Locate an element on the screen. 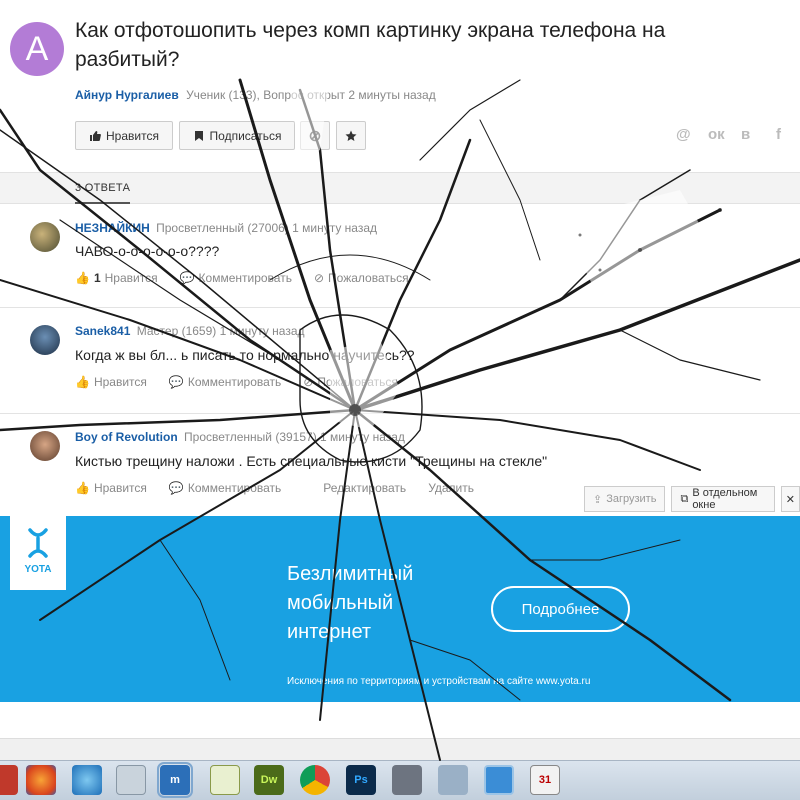 The image size is (800, 800). yota-logo: YOTA is located at coordinates (38, 553).